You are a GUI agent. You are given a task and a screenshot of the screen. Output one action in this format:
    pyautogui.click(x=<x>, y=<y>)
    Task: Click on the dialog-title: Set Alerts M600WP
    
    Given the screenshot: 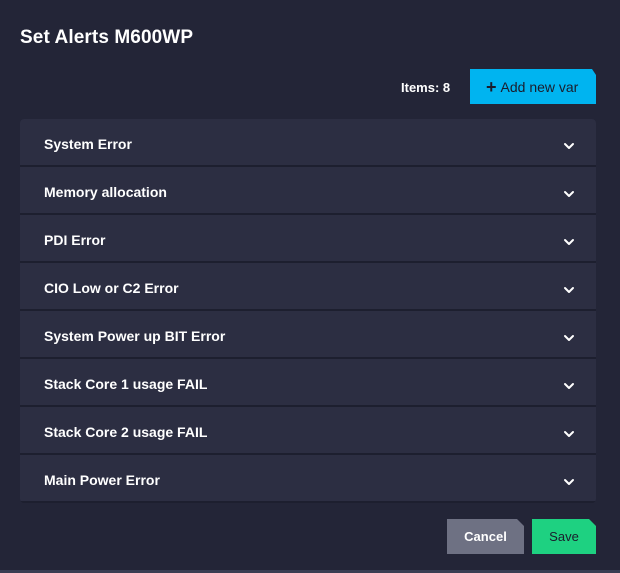 What is the action you would take?
    pyautogui.click(x=107, y=37)
    